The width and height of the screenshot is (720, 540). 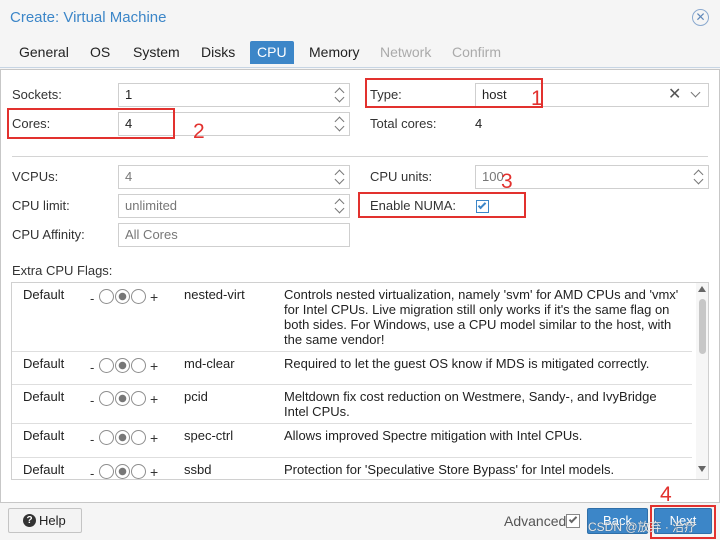 I want to click on help-button: ? Help, so click(x=45, y=520).